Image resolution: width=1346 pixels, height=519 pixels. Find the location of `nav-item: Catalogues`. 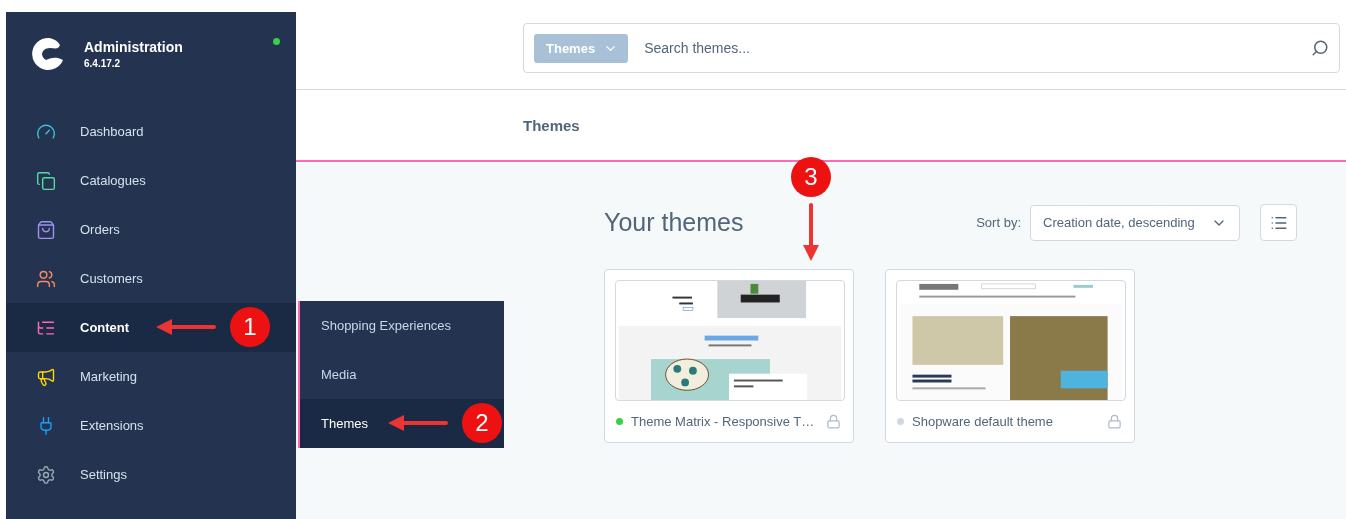

nav-item: Catalogues is located at coordinates (151, 180).